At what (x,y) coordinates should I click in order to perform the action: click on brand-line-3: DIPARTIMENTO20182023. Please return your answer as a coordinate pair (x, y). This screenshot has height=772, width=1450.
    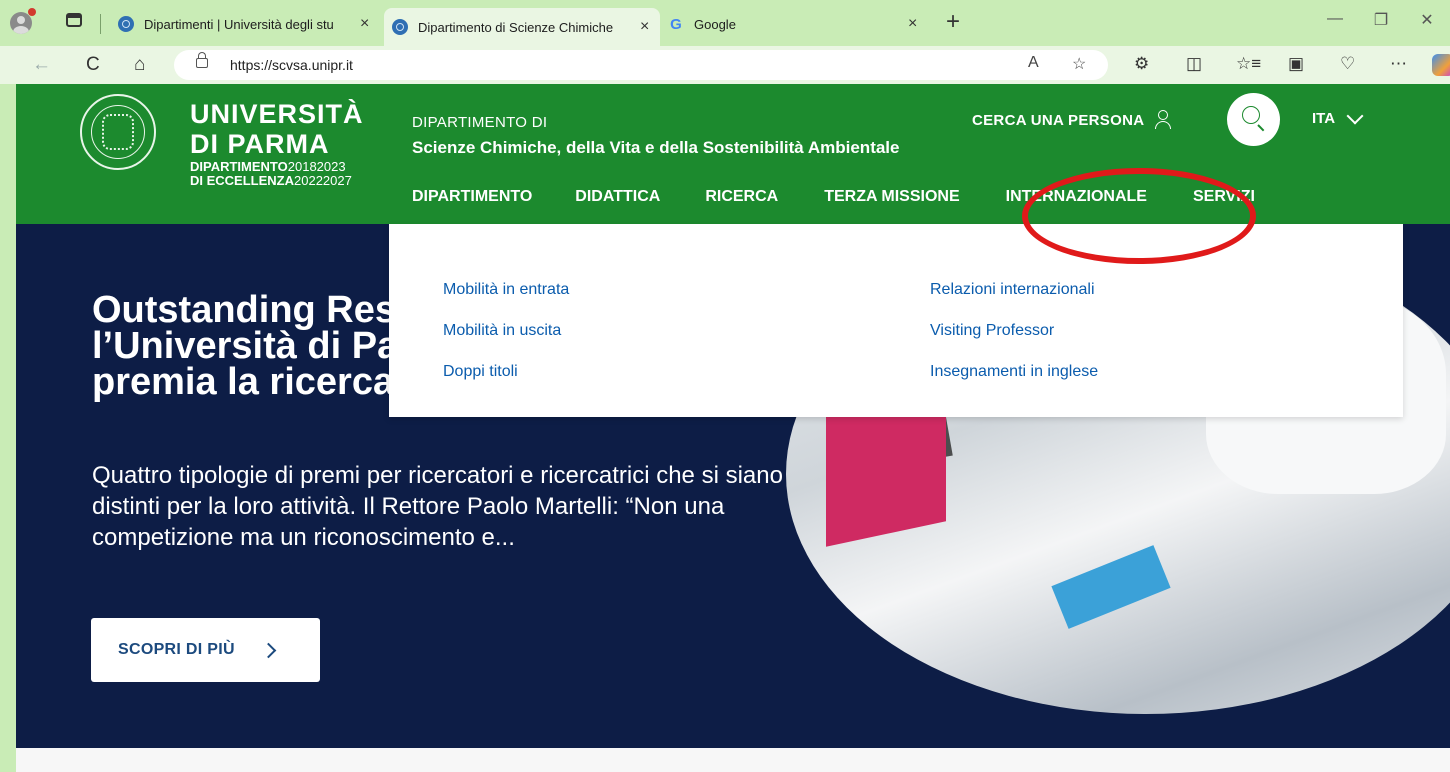
    Looking at the image, I should click on (268, 166).